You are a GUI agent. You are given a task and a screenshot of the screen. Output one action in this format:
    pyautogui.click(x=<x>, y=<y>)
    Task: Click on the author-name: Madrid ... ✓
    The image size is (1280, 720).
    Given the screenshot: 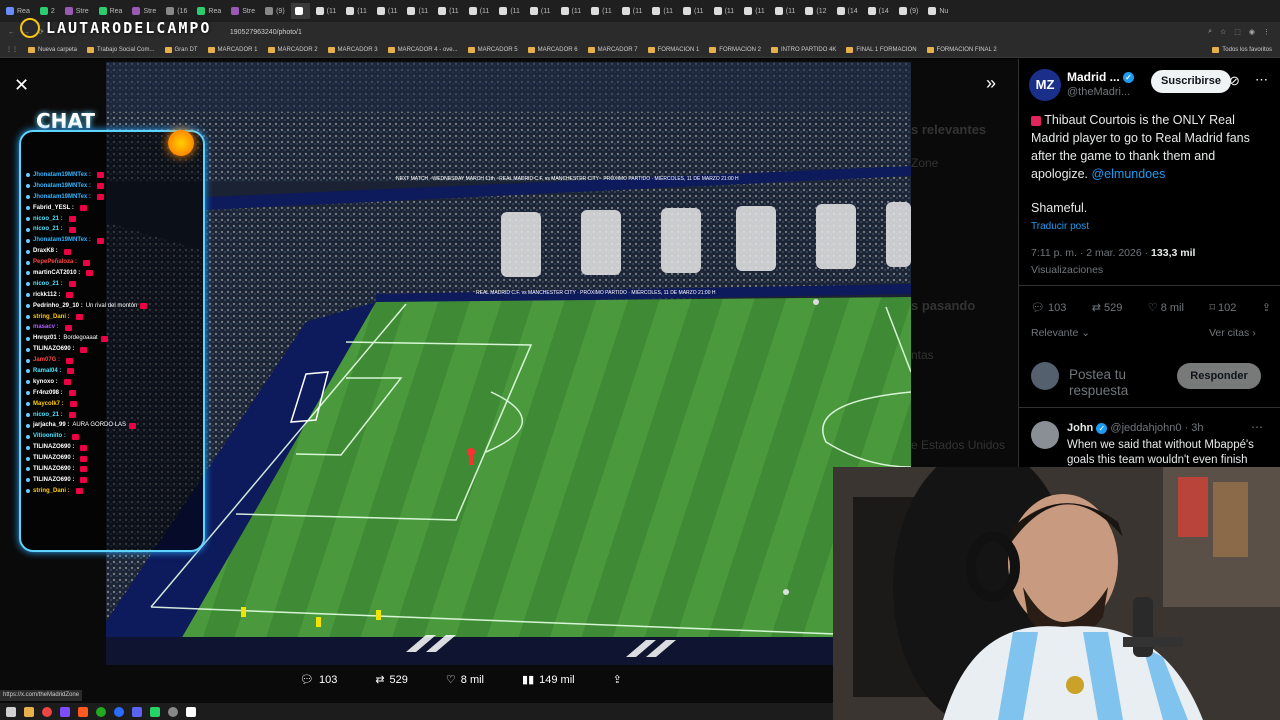 What is the action you would take?
    pyautogui.click(x=1101, y=77)
    